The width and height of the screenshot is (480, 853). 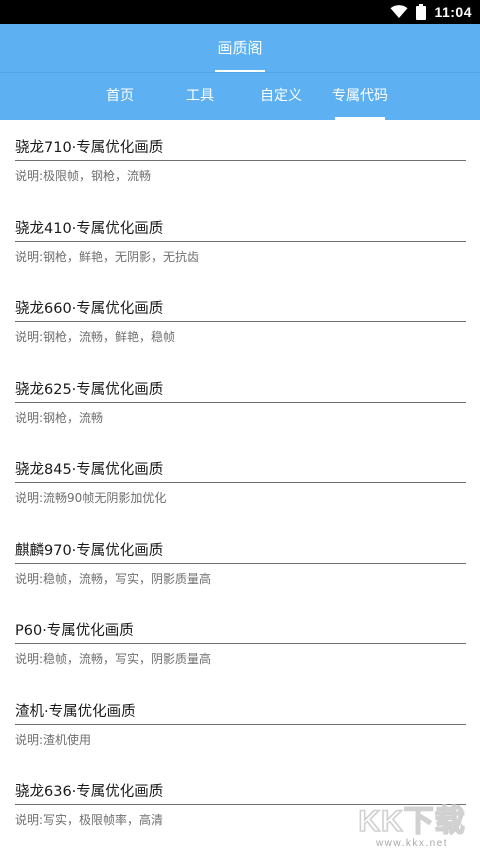 I want to click on list-item: P60·专属优化画质 说明:稳帧，流畅，写实，阴影质量高, so click(x=240, y=643).